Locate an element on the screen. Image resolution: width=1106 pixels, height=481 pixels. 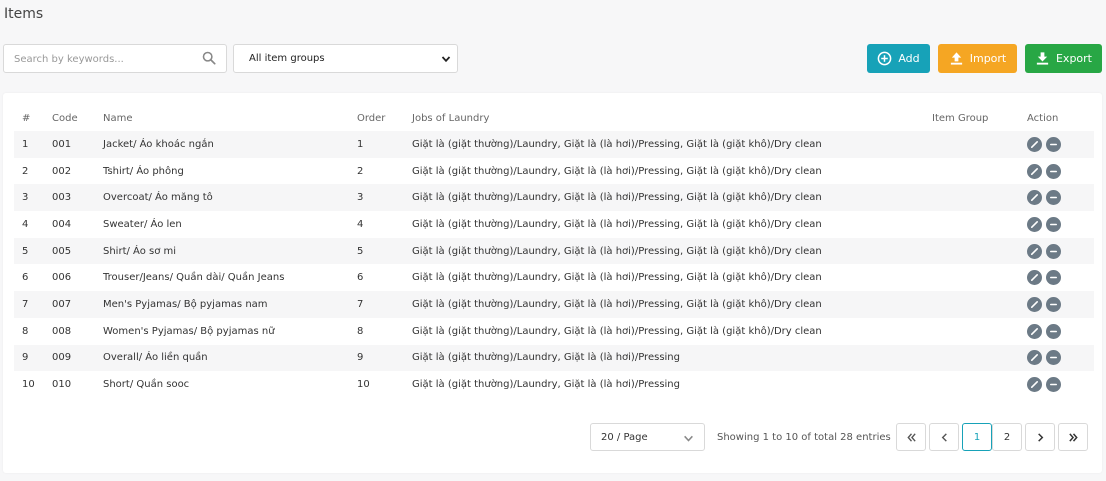
first-page-button is located at coordinates (911, 437).